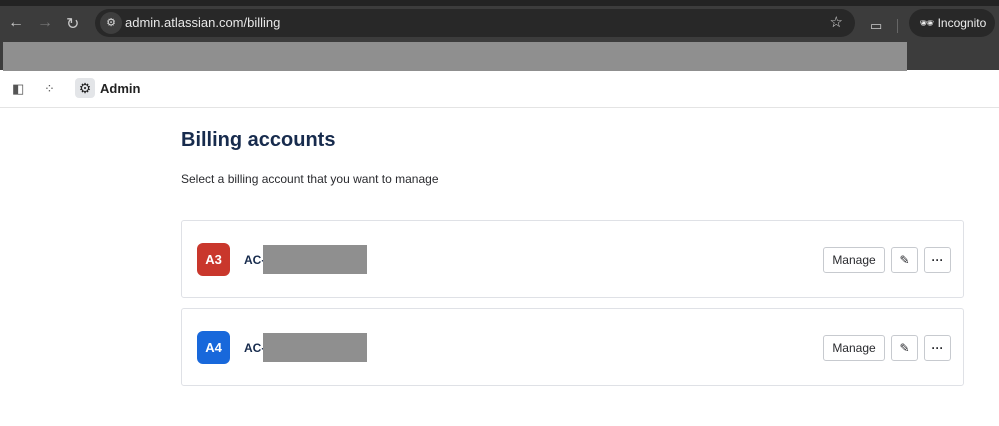  Describe the element at coordinates (499, 89) in the screenshot. I see `app-header: ◧ ⁘ ⚙ Admin` at that location.